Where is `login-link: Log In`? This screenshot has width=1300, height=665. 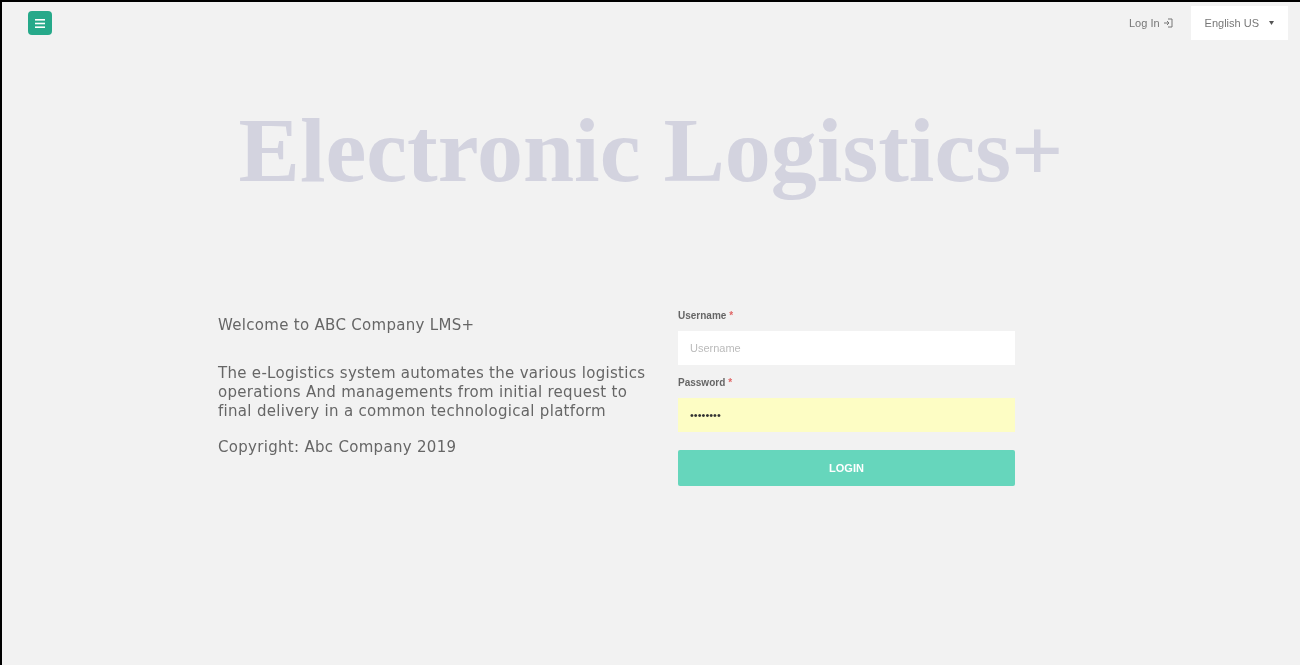
login-link: Log In is located at coordinates (1151, 23).